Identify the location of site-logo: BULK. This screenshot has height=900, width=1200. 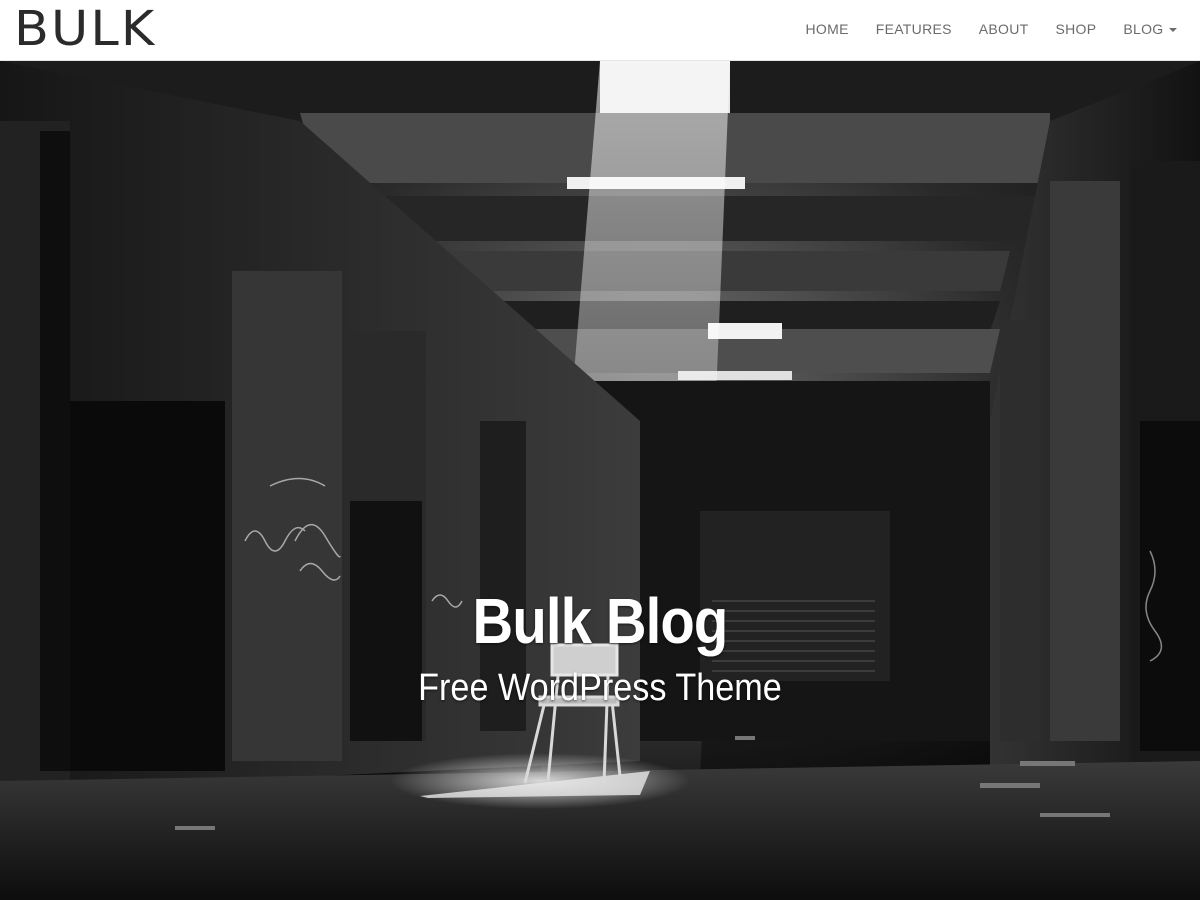
(85, 29).